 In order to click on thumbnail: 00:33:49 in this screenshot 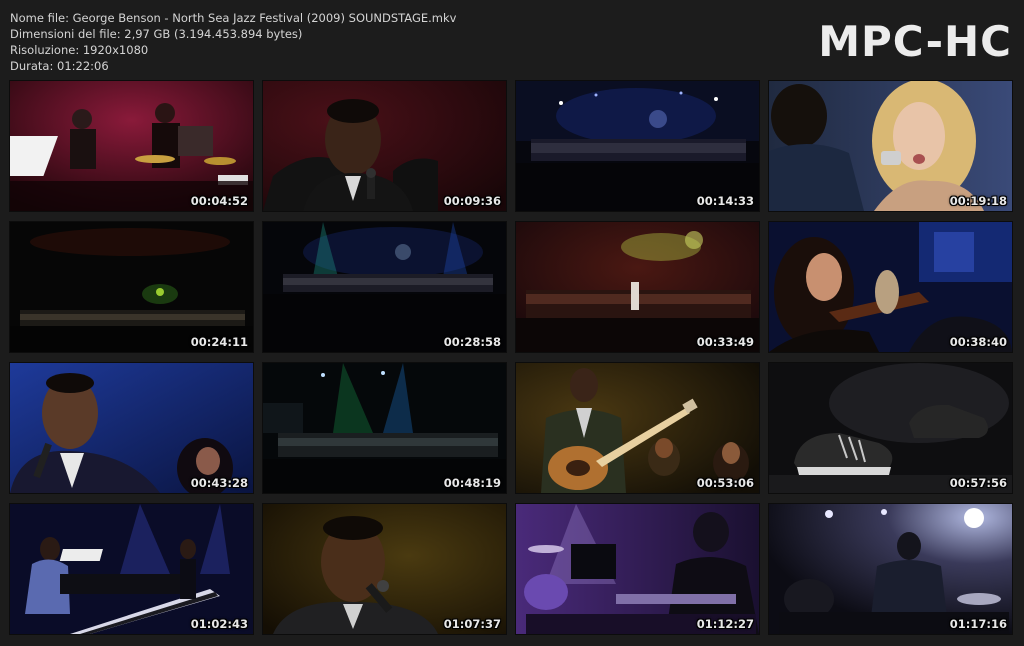, I will do `click(637, 287)`.